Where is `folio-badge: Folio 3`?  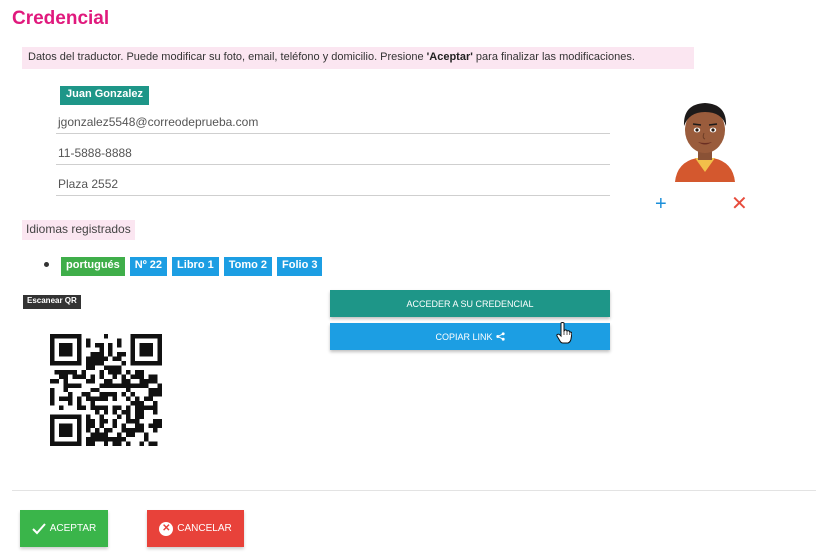 folio-badge: Folio 3 is located at coordinates (300, 266).